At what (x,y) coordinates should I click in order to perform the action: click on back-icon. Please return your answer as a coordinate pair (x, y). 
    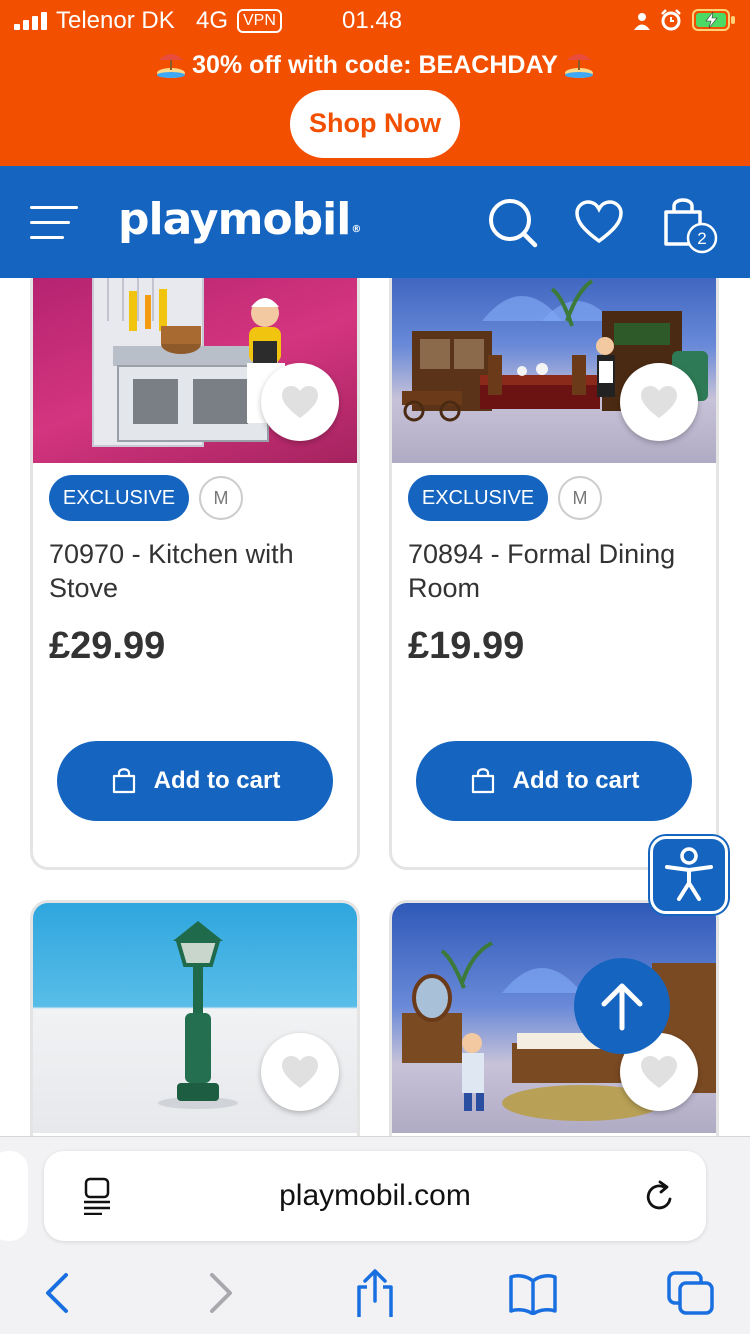
    Looking at the image, I should click on (59, 1293).